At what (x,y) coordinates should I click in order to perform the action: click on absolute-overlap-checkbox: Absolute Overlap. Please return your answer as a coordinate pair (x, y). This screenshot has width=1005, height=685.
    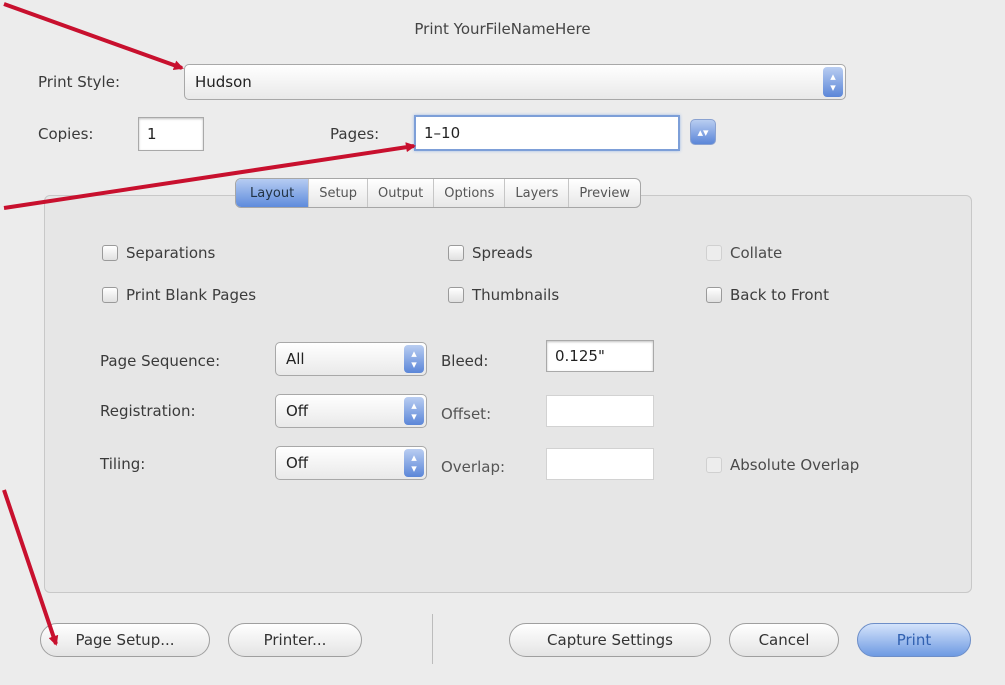
    Looking at the image, I should click on (782, 465).